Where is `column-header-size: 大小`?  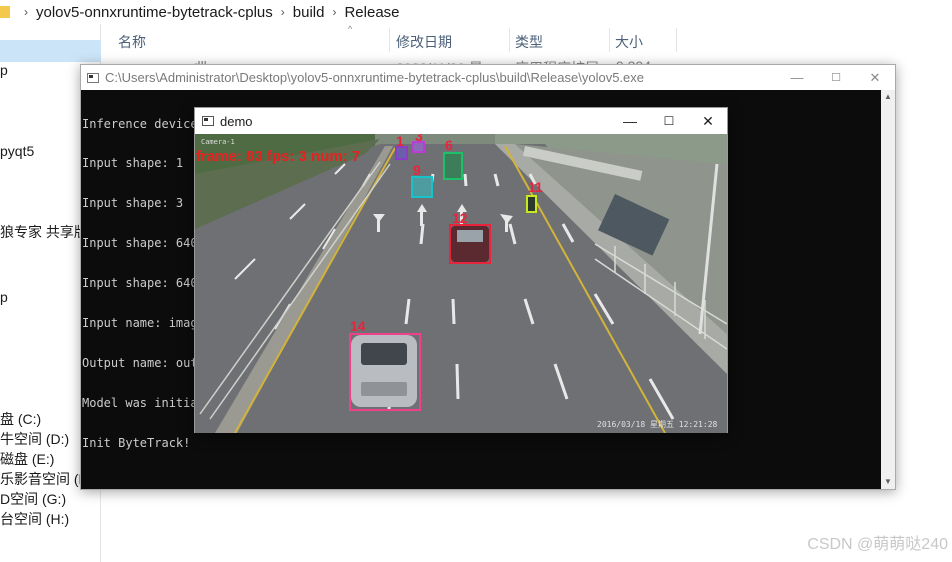 column-header-size: 大小 is located at coordinates (629, 42).